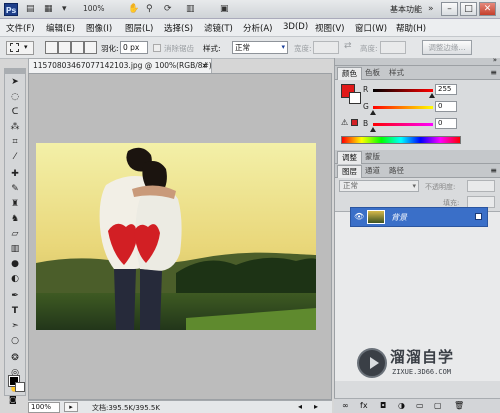 This screenshot has width=500, height=413. Describe the element at coordinates (15, 127) in the screenshot. I see `quick-select-tool-icon: ⁂` at that location.